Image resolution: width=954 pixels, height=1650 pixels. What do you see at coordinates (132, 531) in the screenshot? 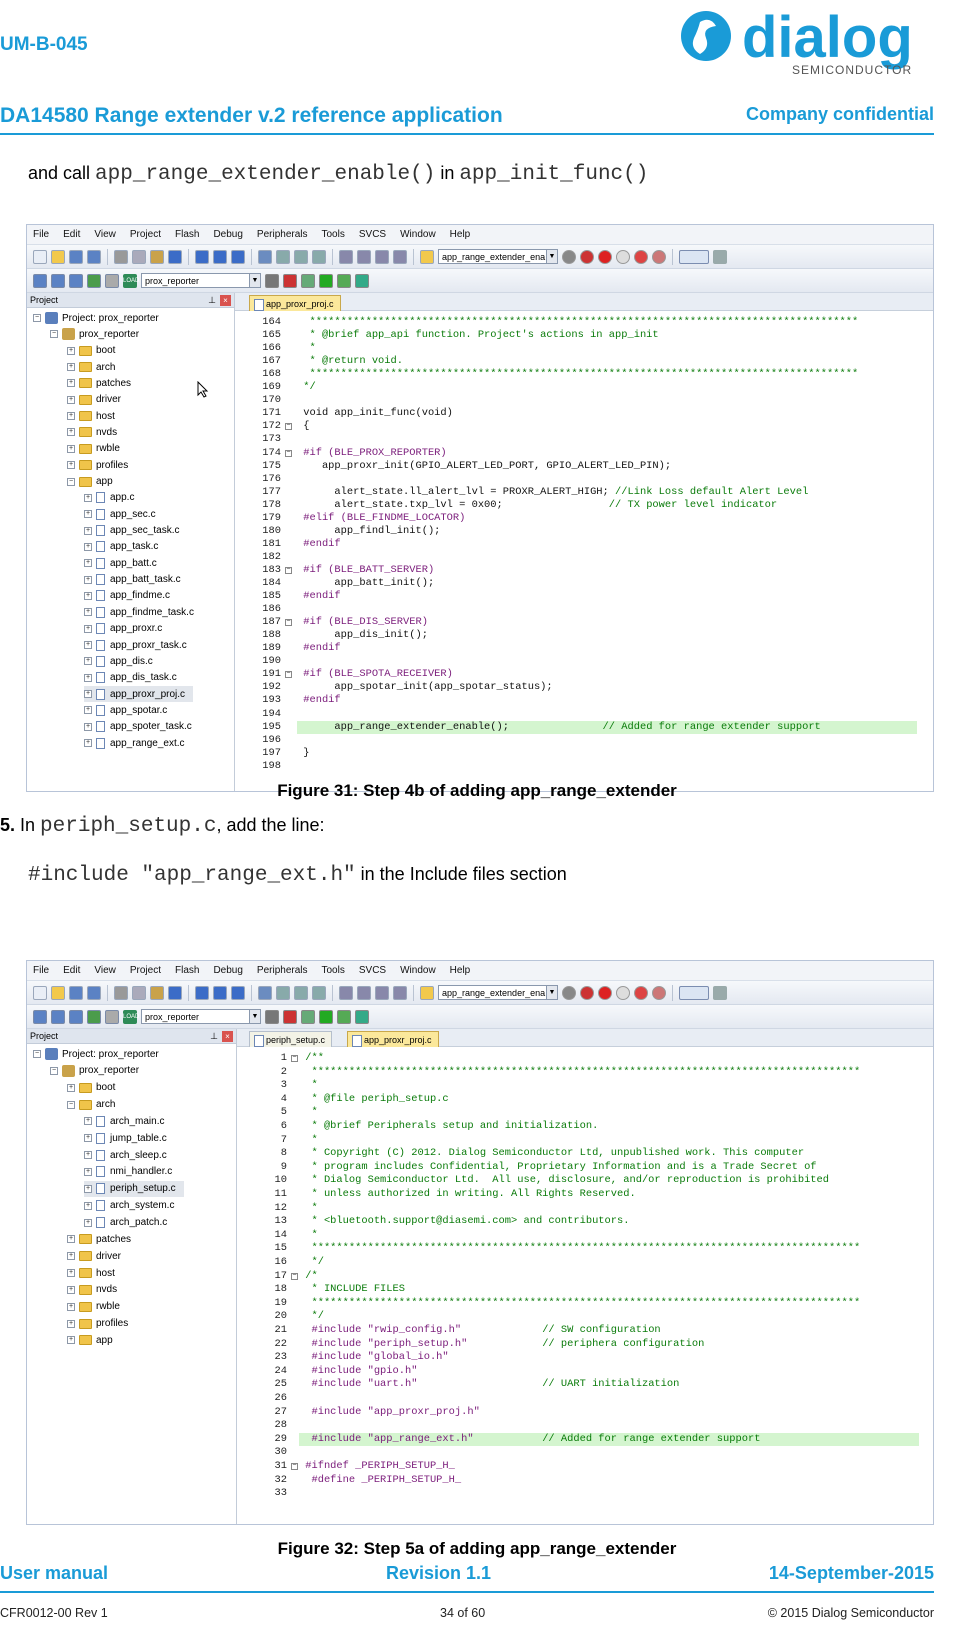
I see `tree-item: + app_sec_task.c` at bounding box center [132, 531].